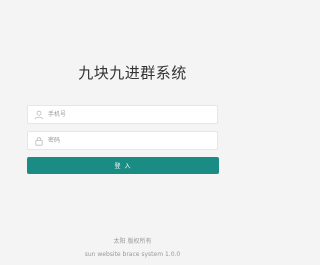  Describe the element at coordinates (130, 140) in the screenshot. I see `password-input` at that location.